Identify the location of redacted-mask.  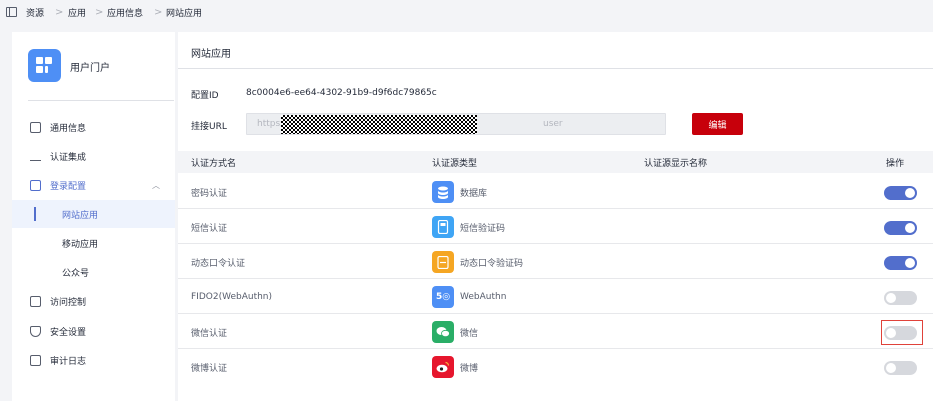
(379, 124).